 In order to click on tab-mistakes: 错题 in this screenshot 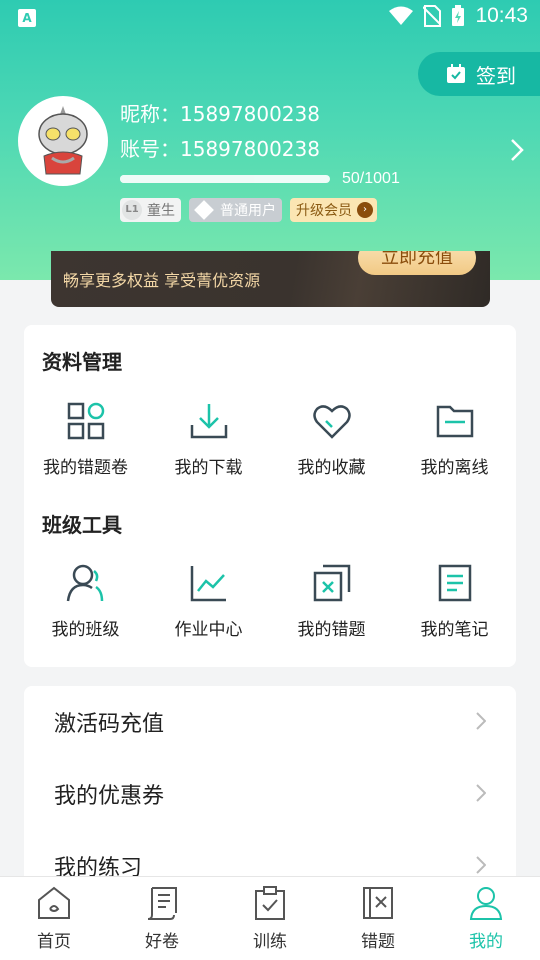, I will do `click(378, 918)`.